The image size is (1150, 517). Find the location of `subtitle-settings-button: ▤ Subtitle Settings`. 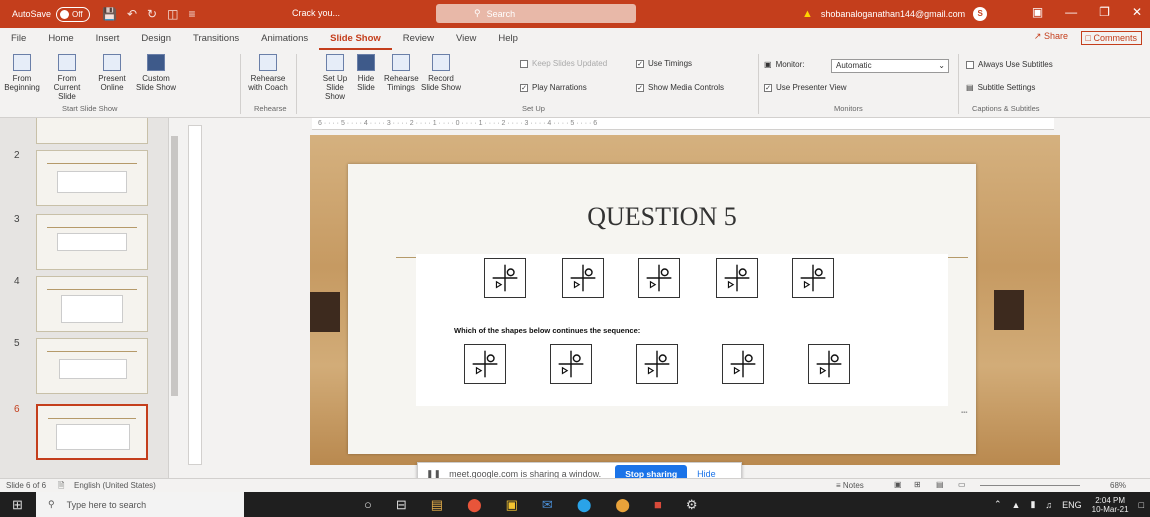

subtitle-settings-button: ▤ Subtitle Settings is located at coordinates (1000, 87).